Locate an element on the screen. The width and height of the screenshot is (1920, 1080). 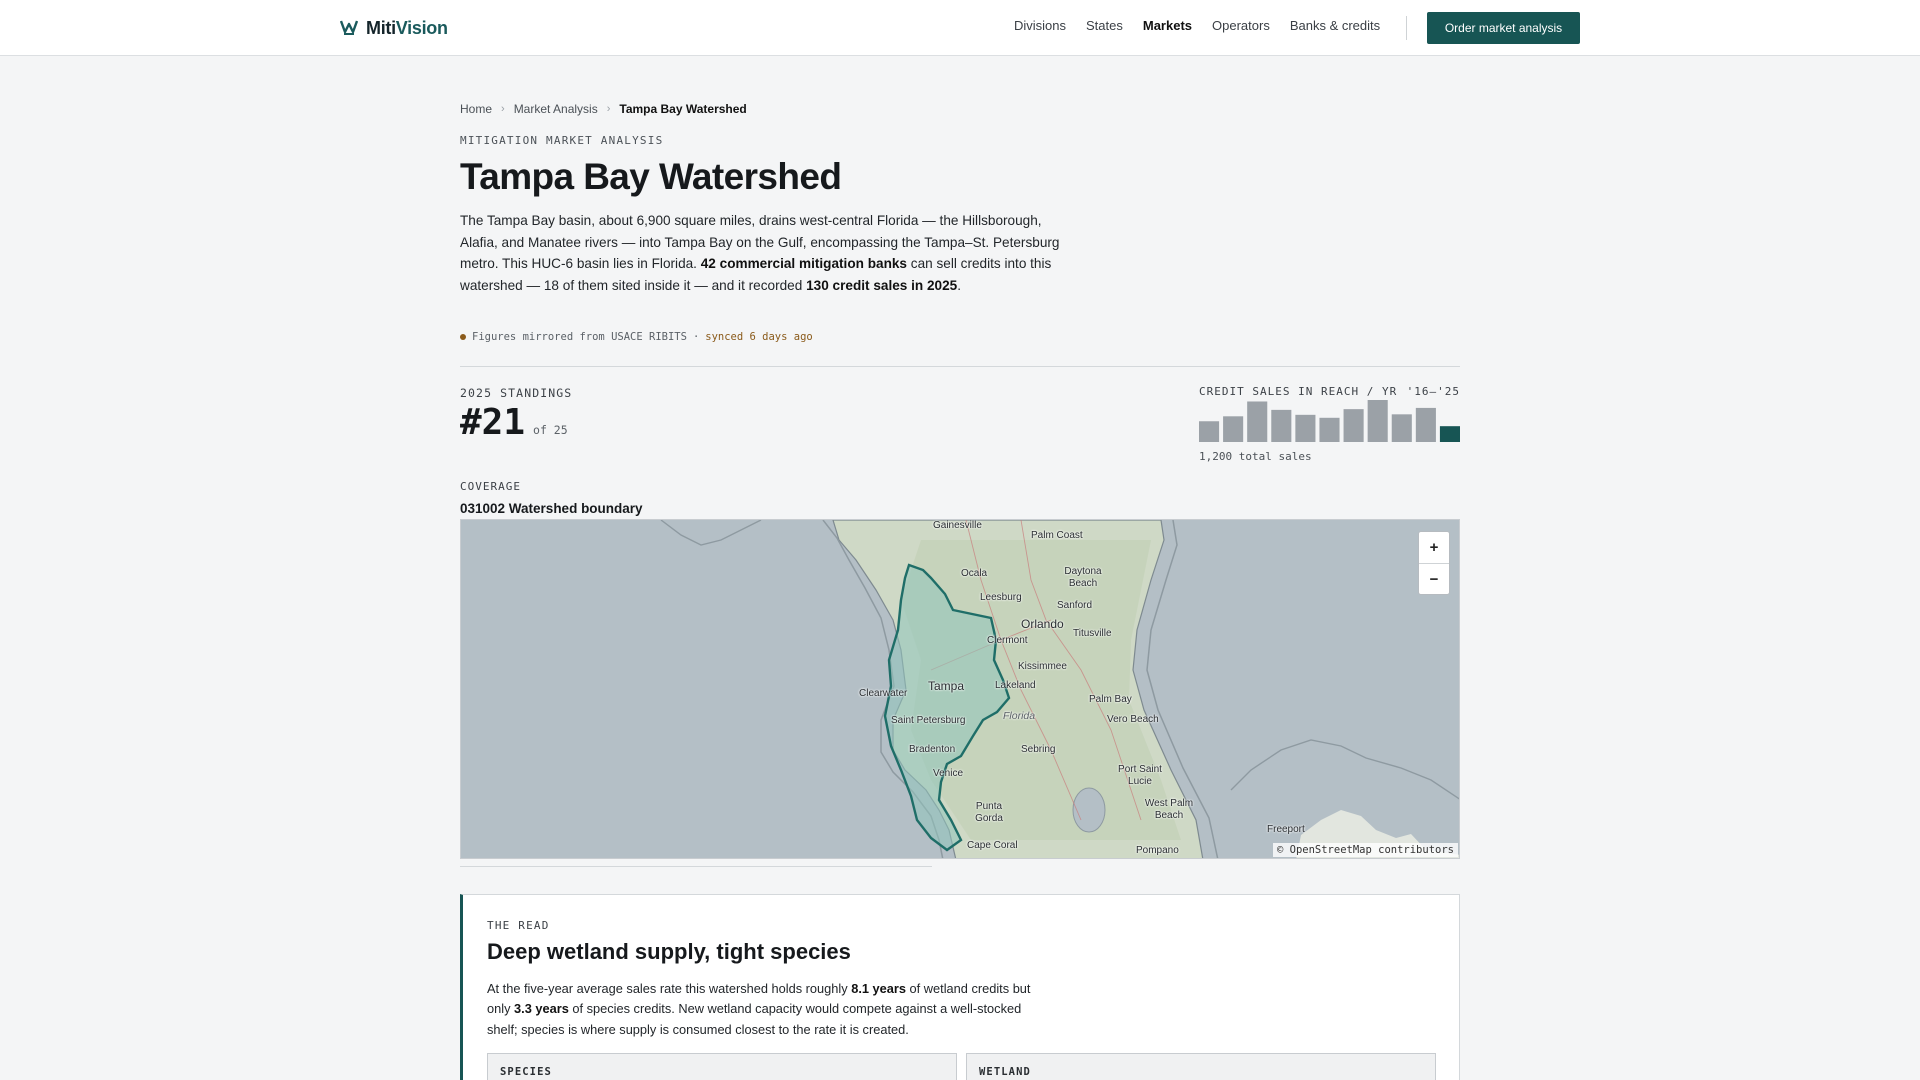
map-zoom-control: + − is located at coordinates (1434, 563).